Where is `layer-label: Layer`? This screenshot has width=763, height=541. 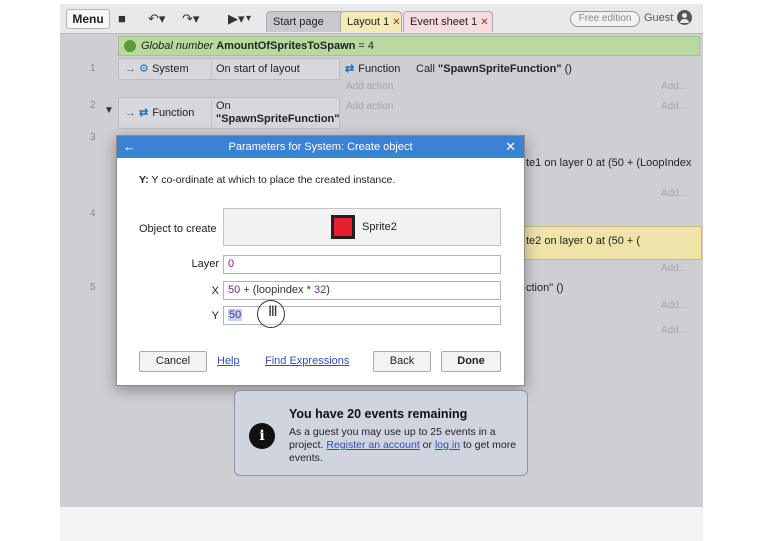
layer-label: Layer is located at coordinates (205, 264).